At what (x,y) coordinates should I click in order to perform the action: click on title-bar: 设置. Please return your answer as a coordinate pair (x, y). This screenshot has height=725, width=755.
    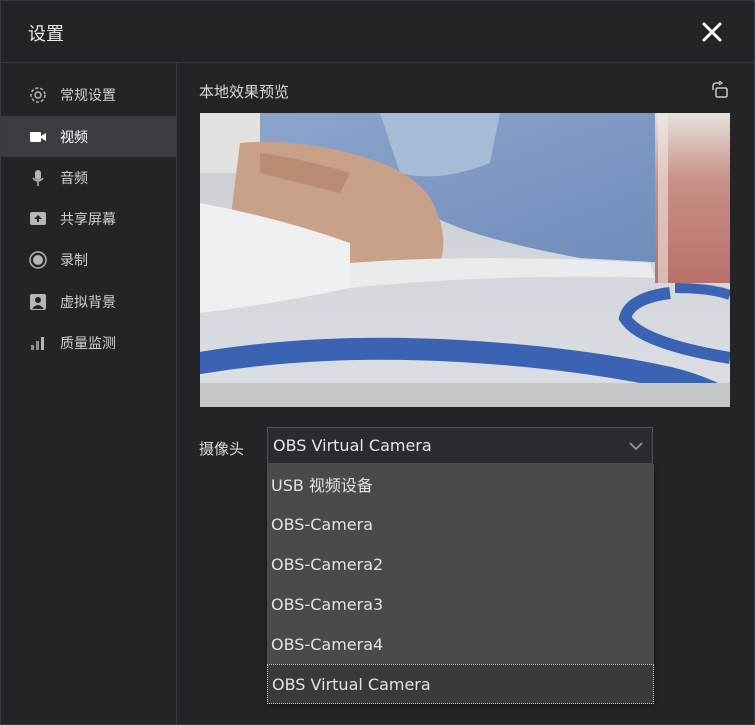
    Looking at the image, I should click on (377, 32).